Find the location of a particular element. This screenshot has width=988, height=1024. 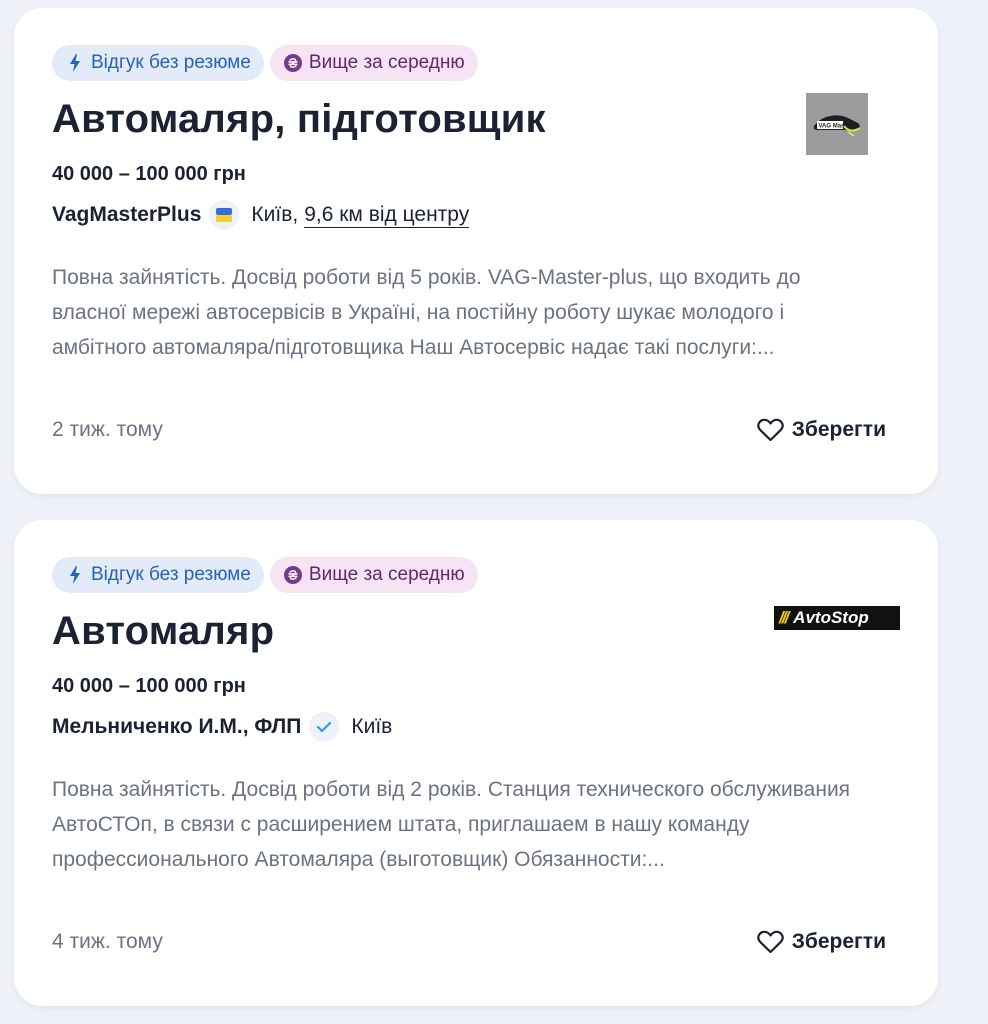

company-logo: /// AvtoStop is located at coordinates (837, 618).